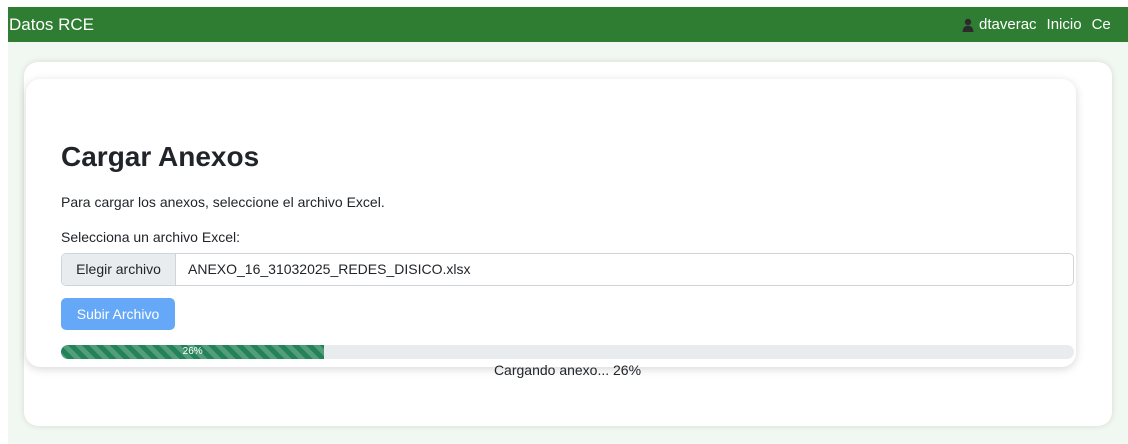 The height and width of the screenshot is (444, 1128). Describe the element at coordinates (1101, 25) in the screenshot. I see `nav-link-cerrar: Ce` at that location.